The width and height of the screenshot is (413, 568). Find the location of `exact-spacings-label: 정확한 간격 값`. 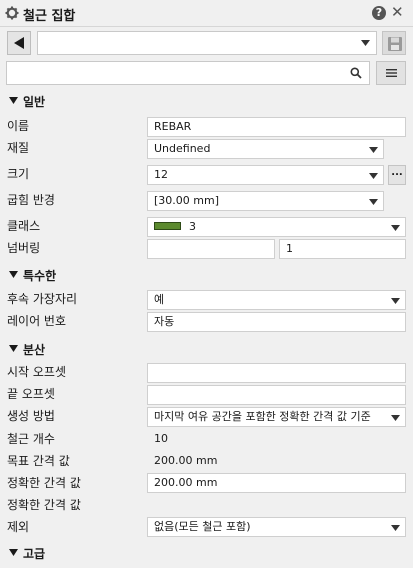

exact-spacings-label: 정확한 간격 값 is located at coordinates (44, 505).